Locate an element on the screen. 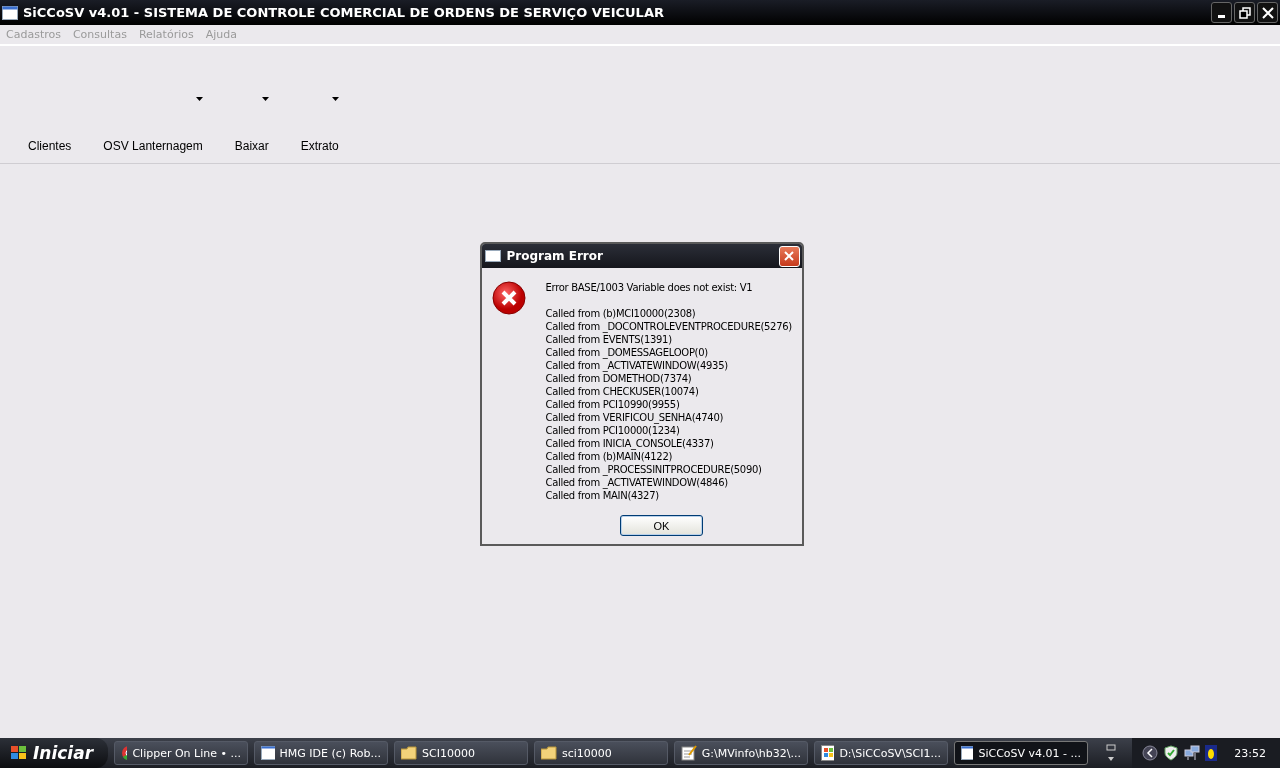 The height and width of the screenshot is (768, 1280). application-icon is located at coordinates (828, 753).